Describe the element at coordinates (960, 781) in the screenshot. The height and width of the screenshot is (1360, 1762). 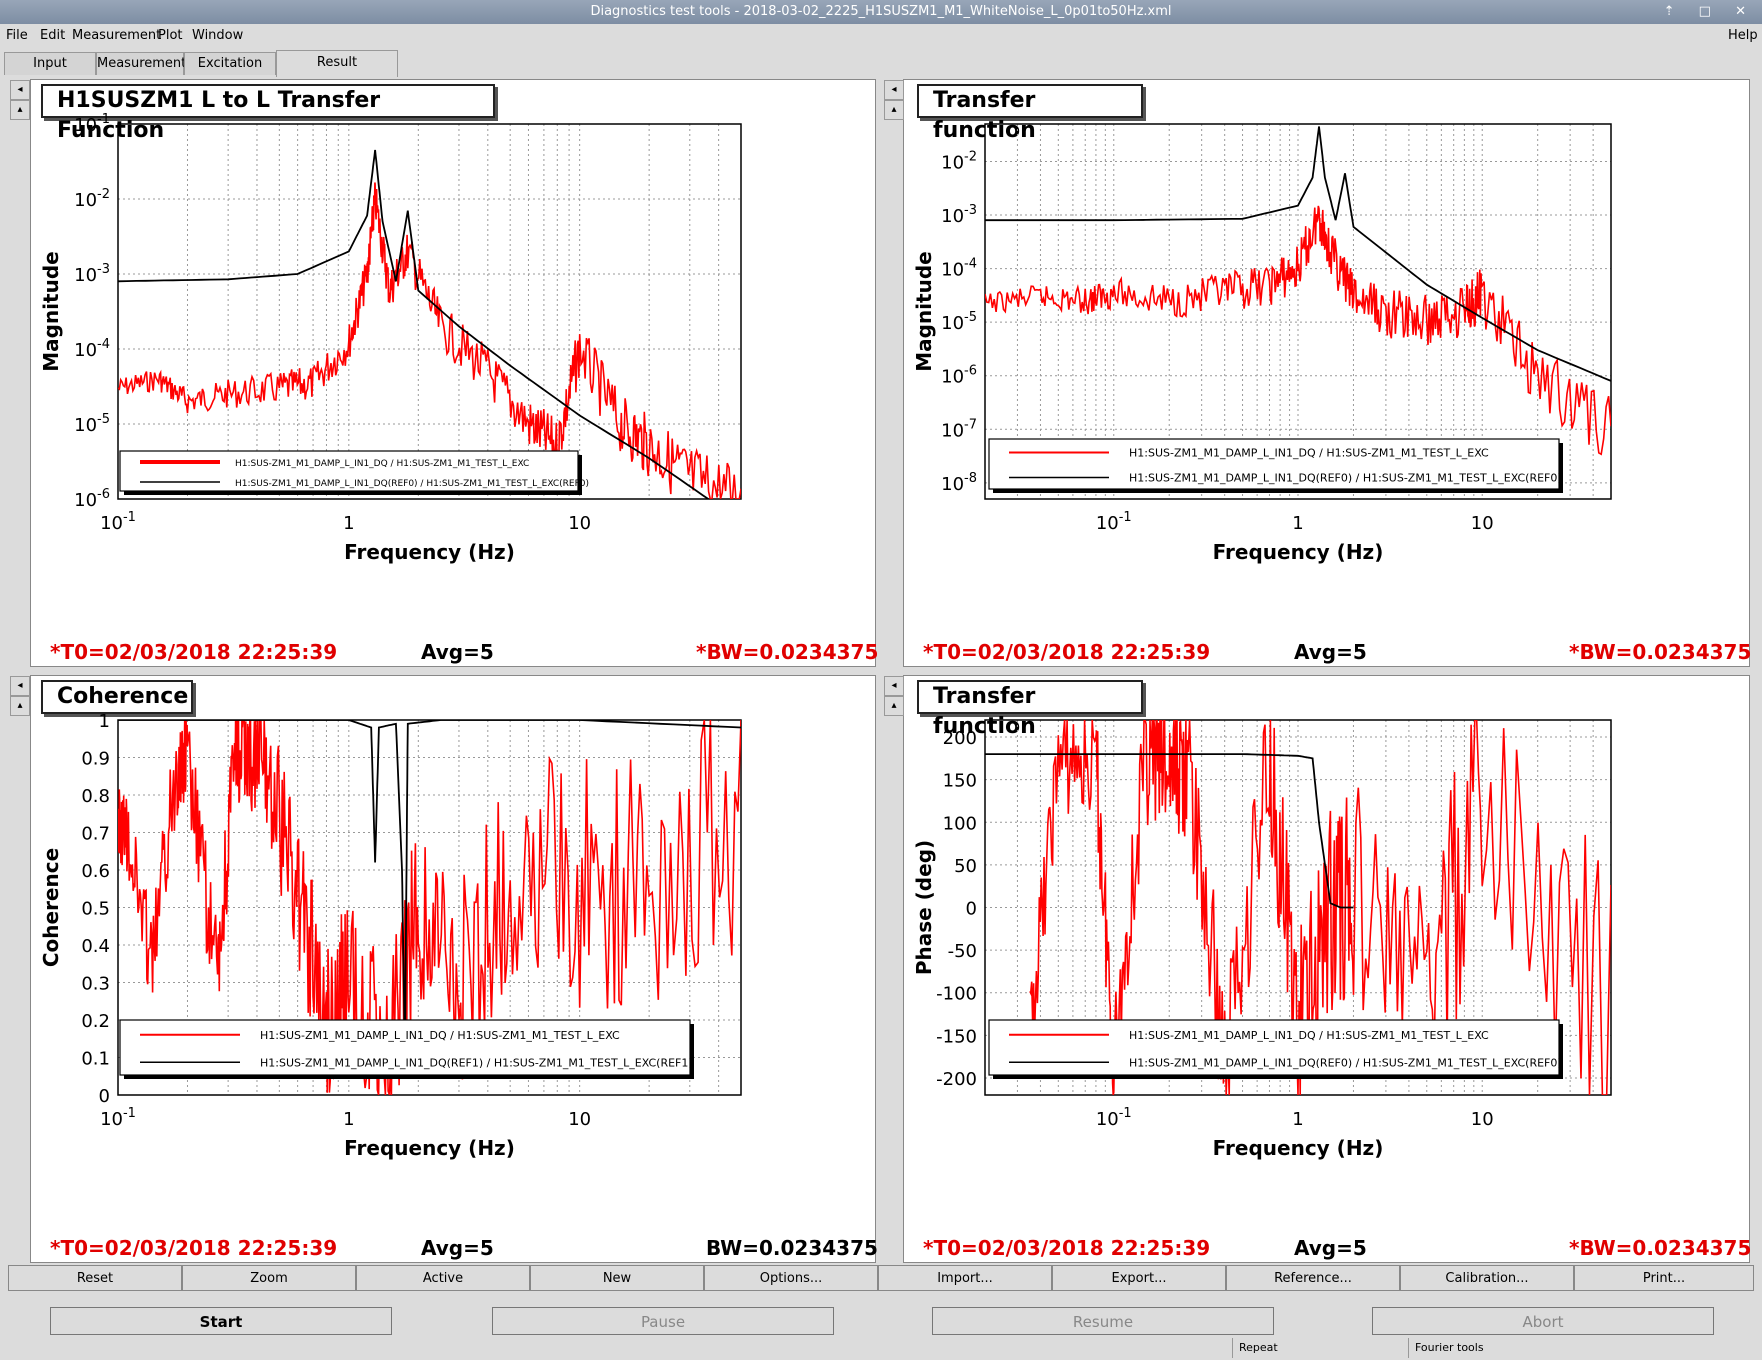
I see `y-tick-label: 150` at that location.